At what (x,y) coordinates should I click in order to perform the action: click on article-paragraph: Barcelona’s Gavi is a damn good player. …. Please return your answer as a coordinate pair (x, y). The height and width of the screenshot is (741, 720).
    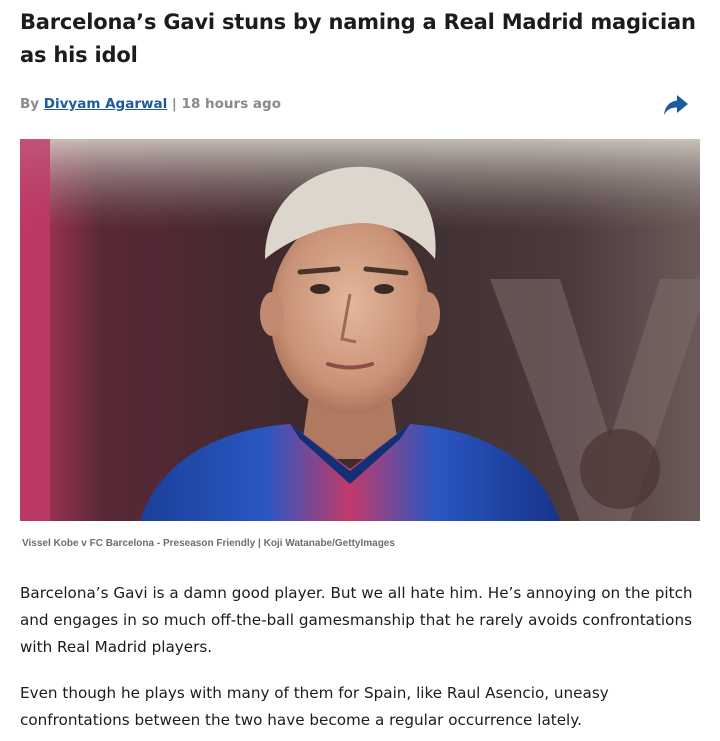
    Looking at the image, I should click on (356, 620).